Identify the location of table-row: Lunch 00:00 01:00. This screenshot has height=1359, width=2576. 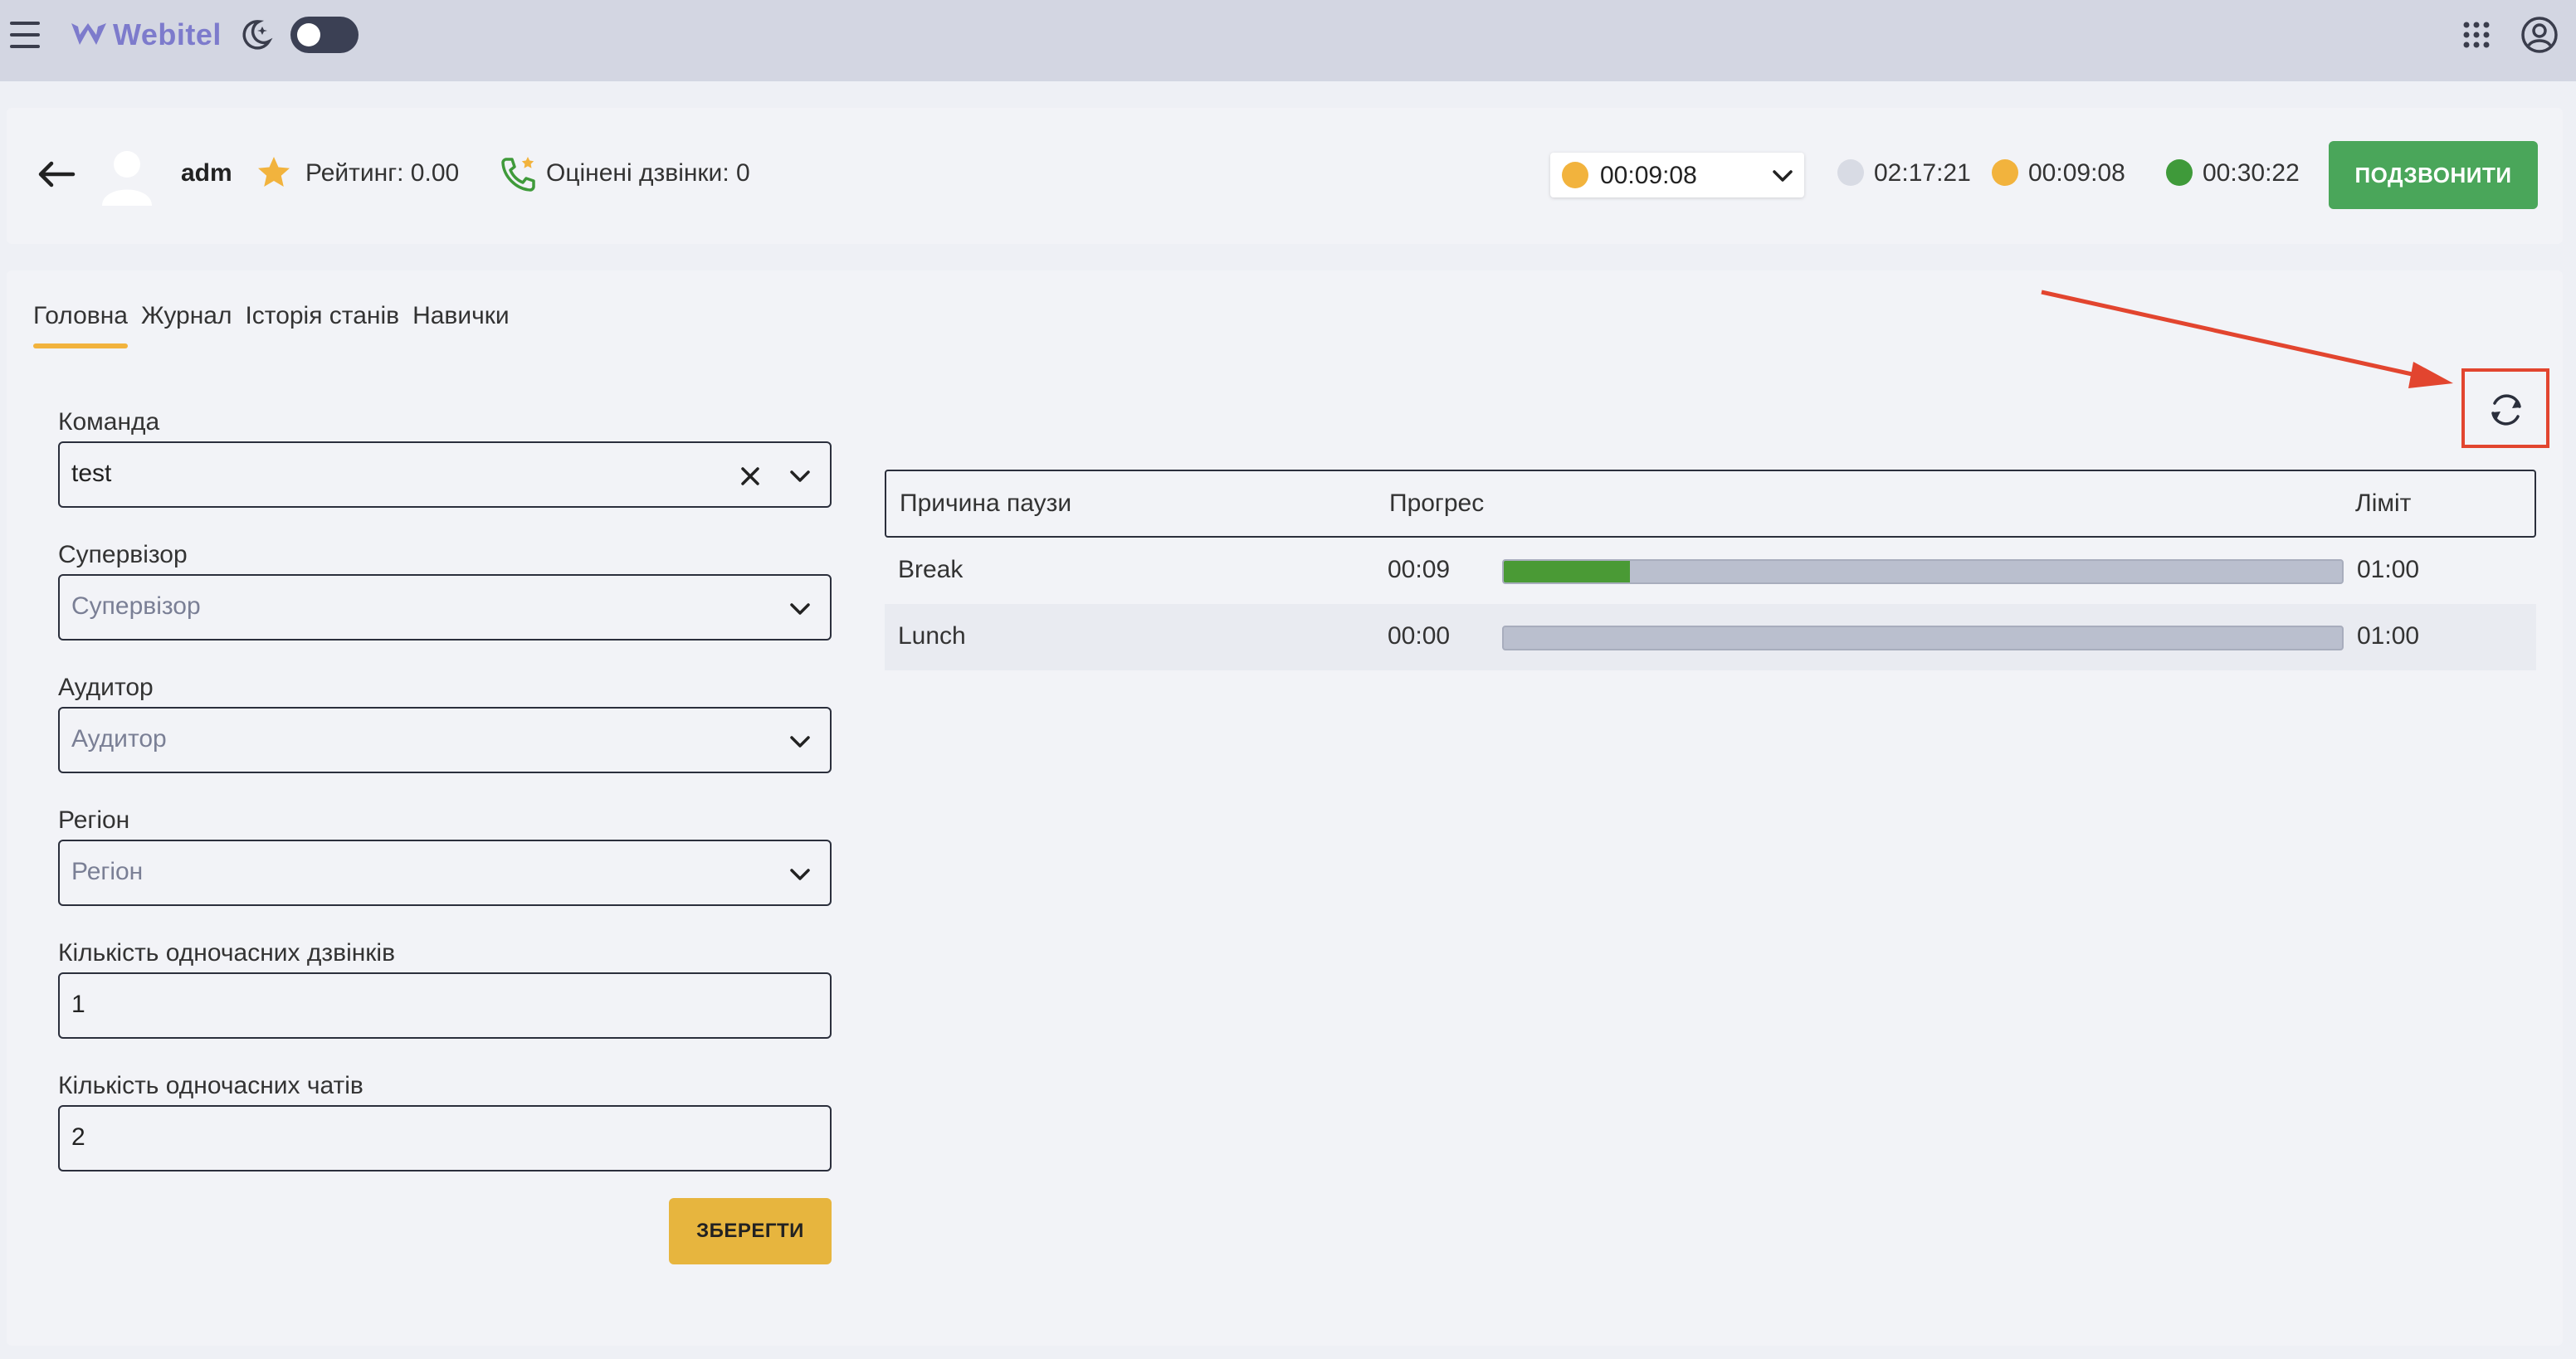
(1711, 637).